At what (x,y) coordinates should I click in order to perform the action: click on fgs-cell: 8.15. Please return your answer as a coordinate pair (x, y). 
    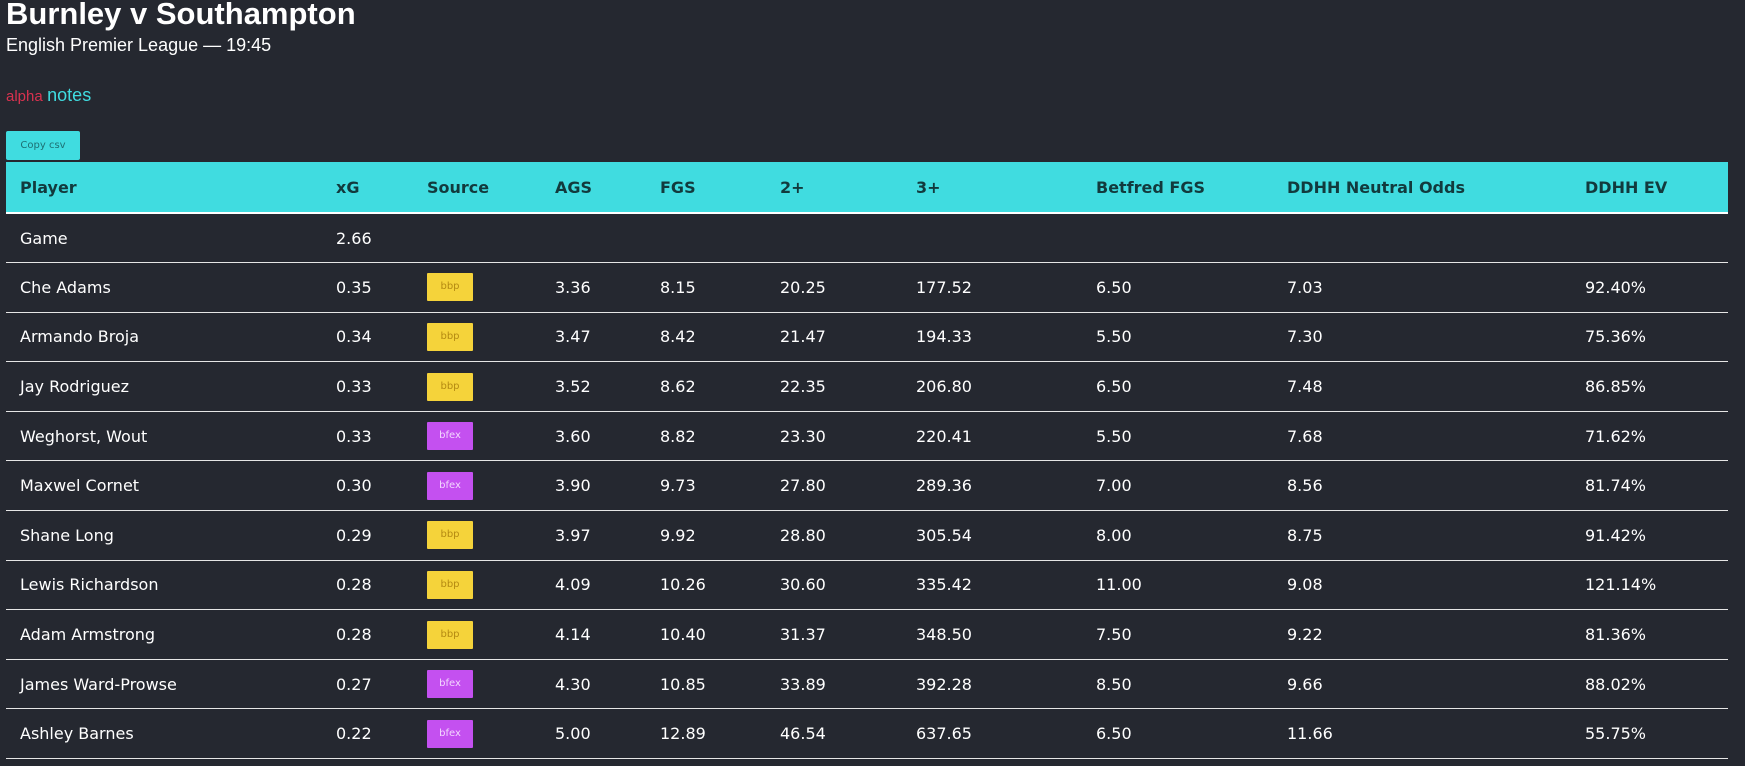
    Looking at the image, I should click on (706, 287).